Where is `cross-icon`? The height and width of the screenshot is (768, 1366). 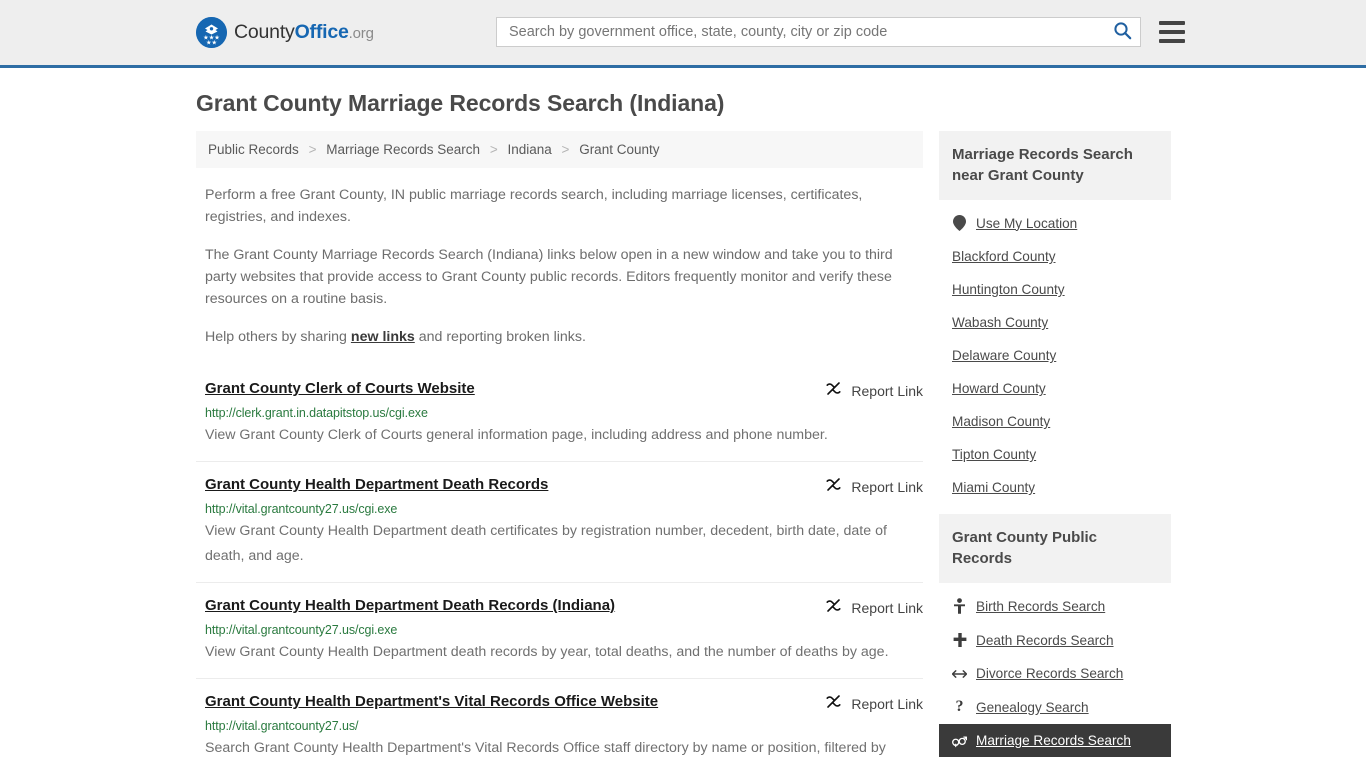
cross-icon is located at coordinates (959, 640).